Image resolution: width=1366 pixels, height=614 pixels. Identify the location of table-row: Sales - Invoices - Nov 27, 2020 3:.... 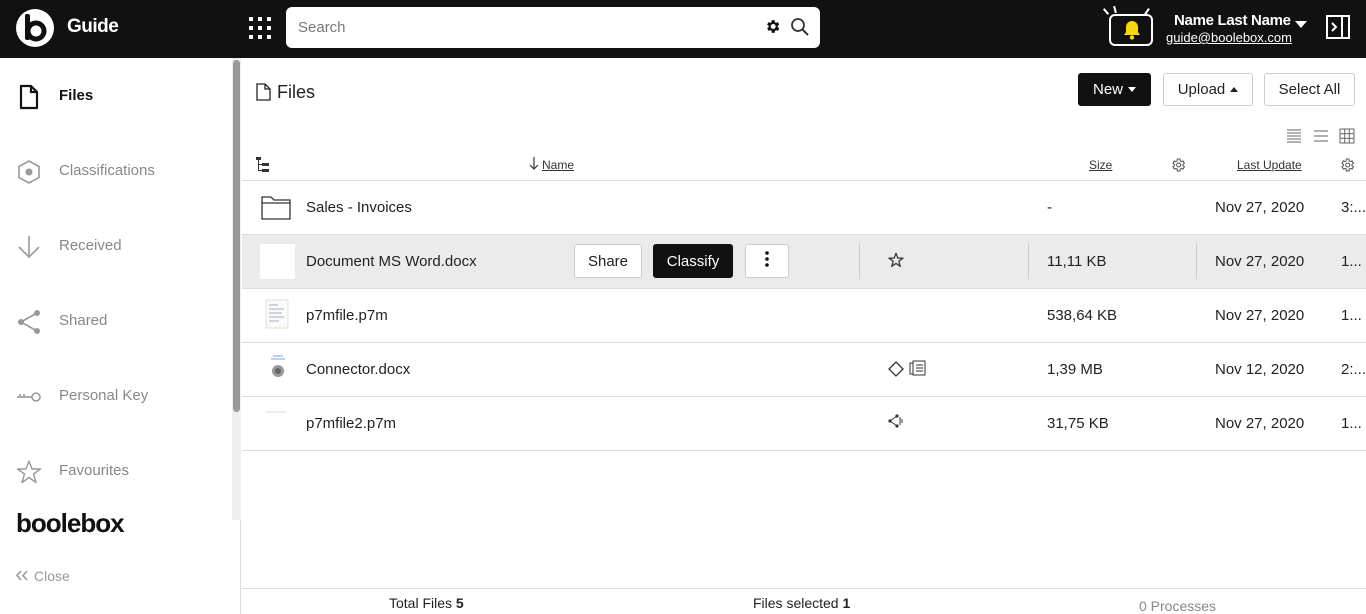
(804, 208).